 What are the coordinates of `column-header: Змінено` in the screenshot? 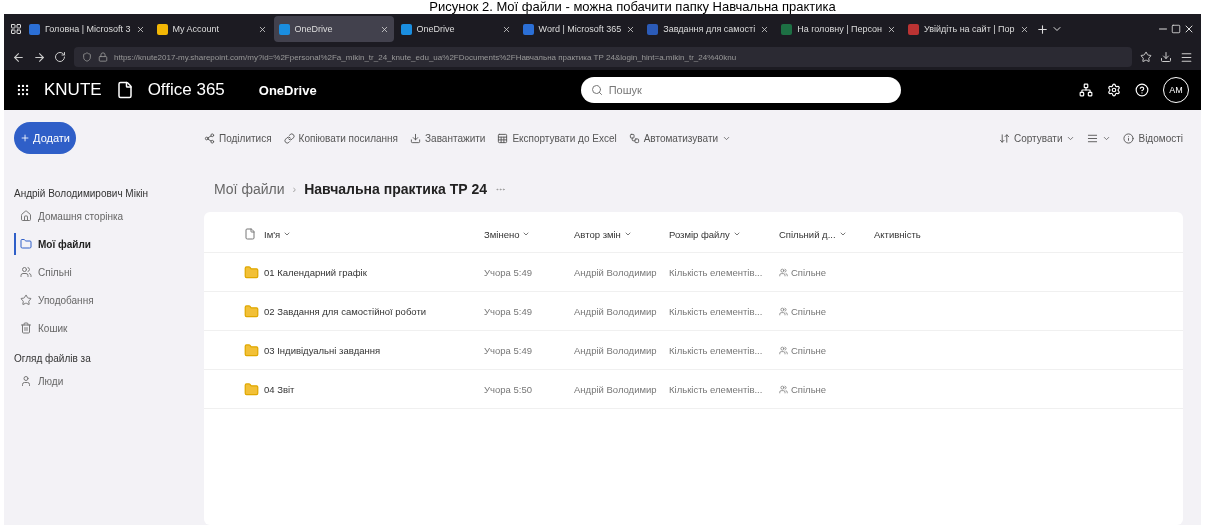 It's located at (529, 234).